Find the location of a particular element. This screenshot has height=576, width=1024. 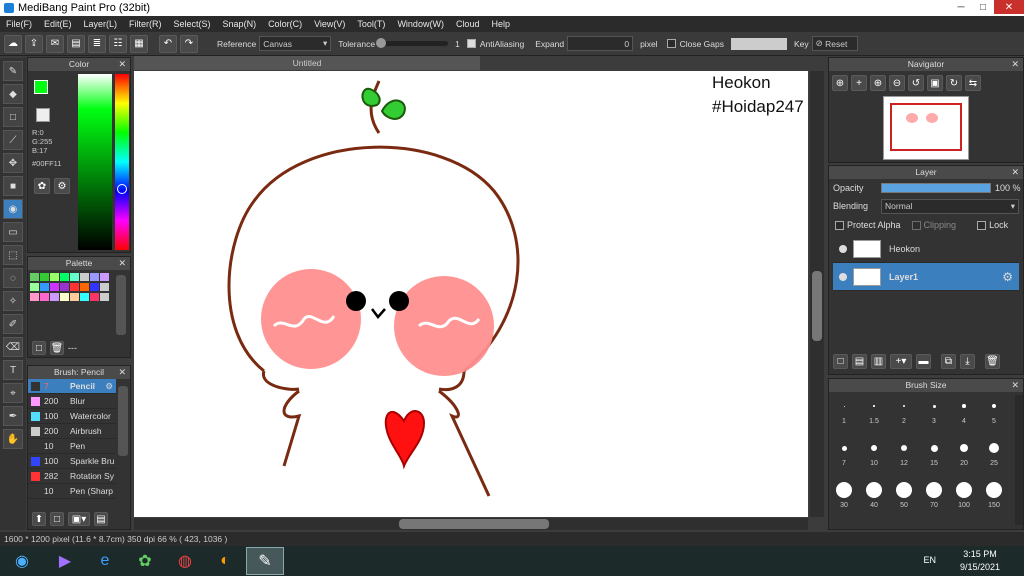

protect-alpha-checkbox is located at coordinates (839, 225).